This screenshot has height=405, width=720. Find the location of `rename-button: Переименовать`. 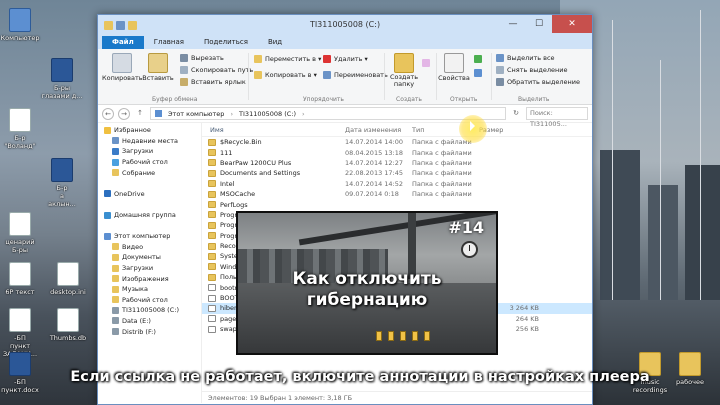

rename-button: Переименовать is located at coordinates (355, 75).